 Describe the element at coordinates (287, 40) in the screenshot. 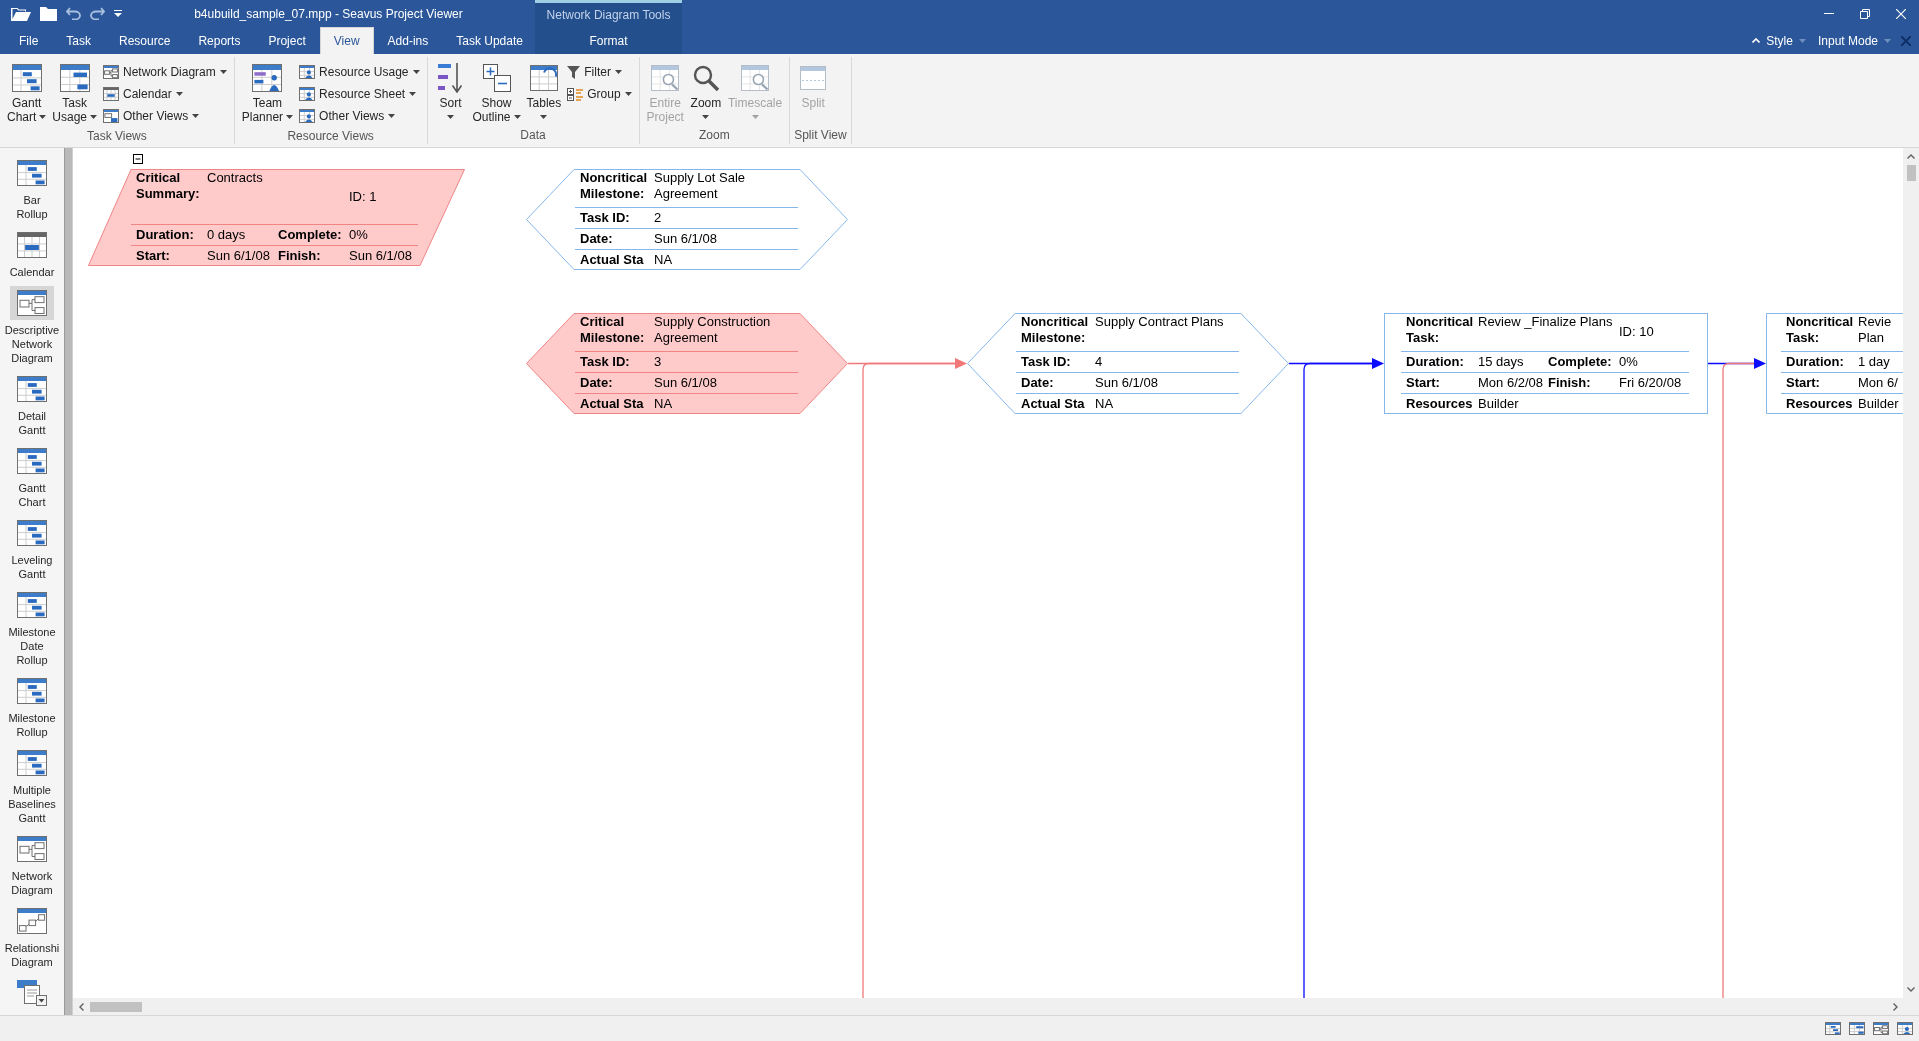

I see `ribbon-tab: Project` at that location.